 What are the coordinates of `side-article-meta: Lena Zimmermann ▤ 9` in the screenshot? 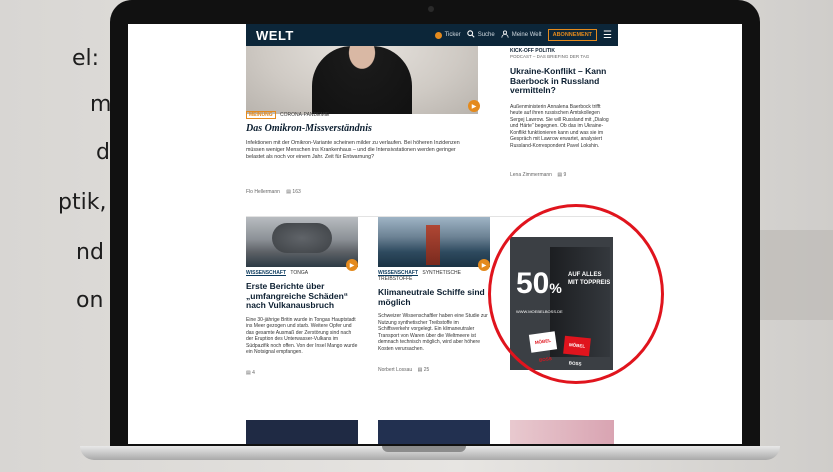 It's located at (562, 175).